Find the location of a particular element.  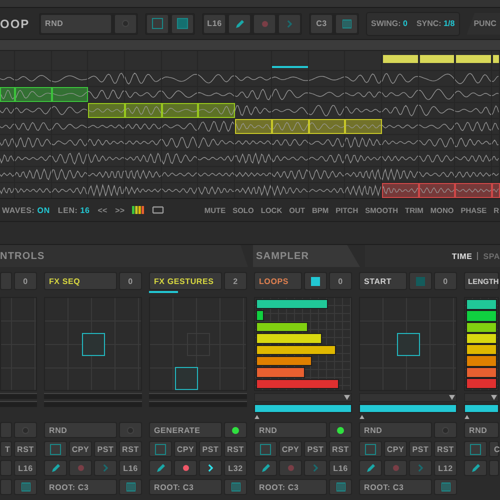

punch-button: PUNC is located at coordinates (483, 23).